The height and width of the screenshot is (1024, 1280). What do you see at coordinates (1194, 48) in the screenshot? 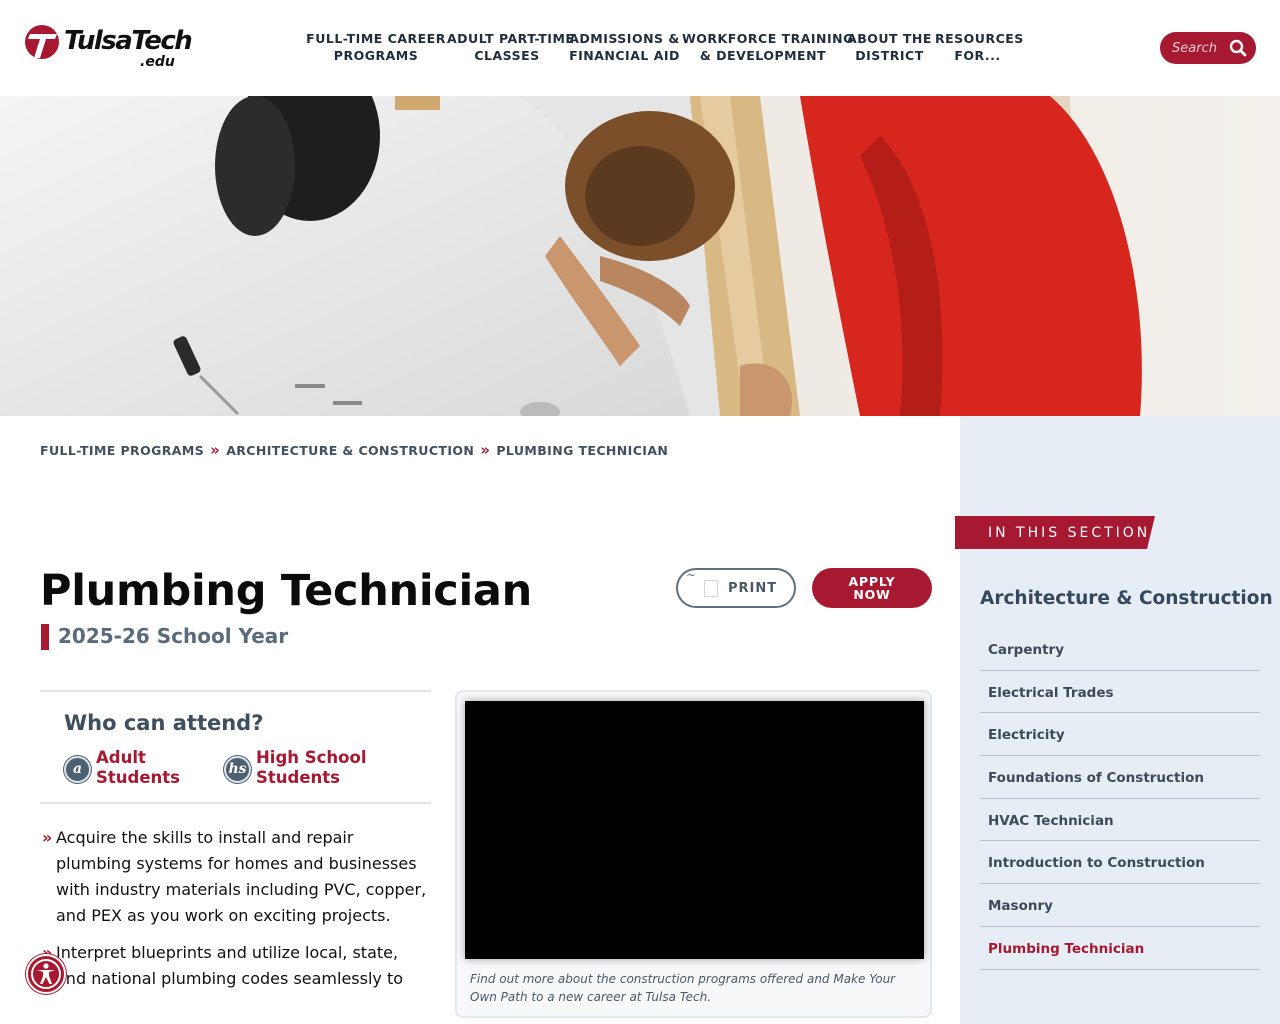
I see `search-placeholder: Search` at bounding box center [1194, 48].